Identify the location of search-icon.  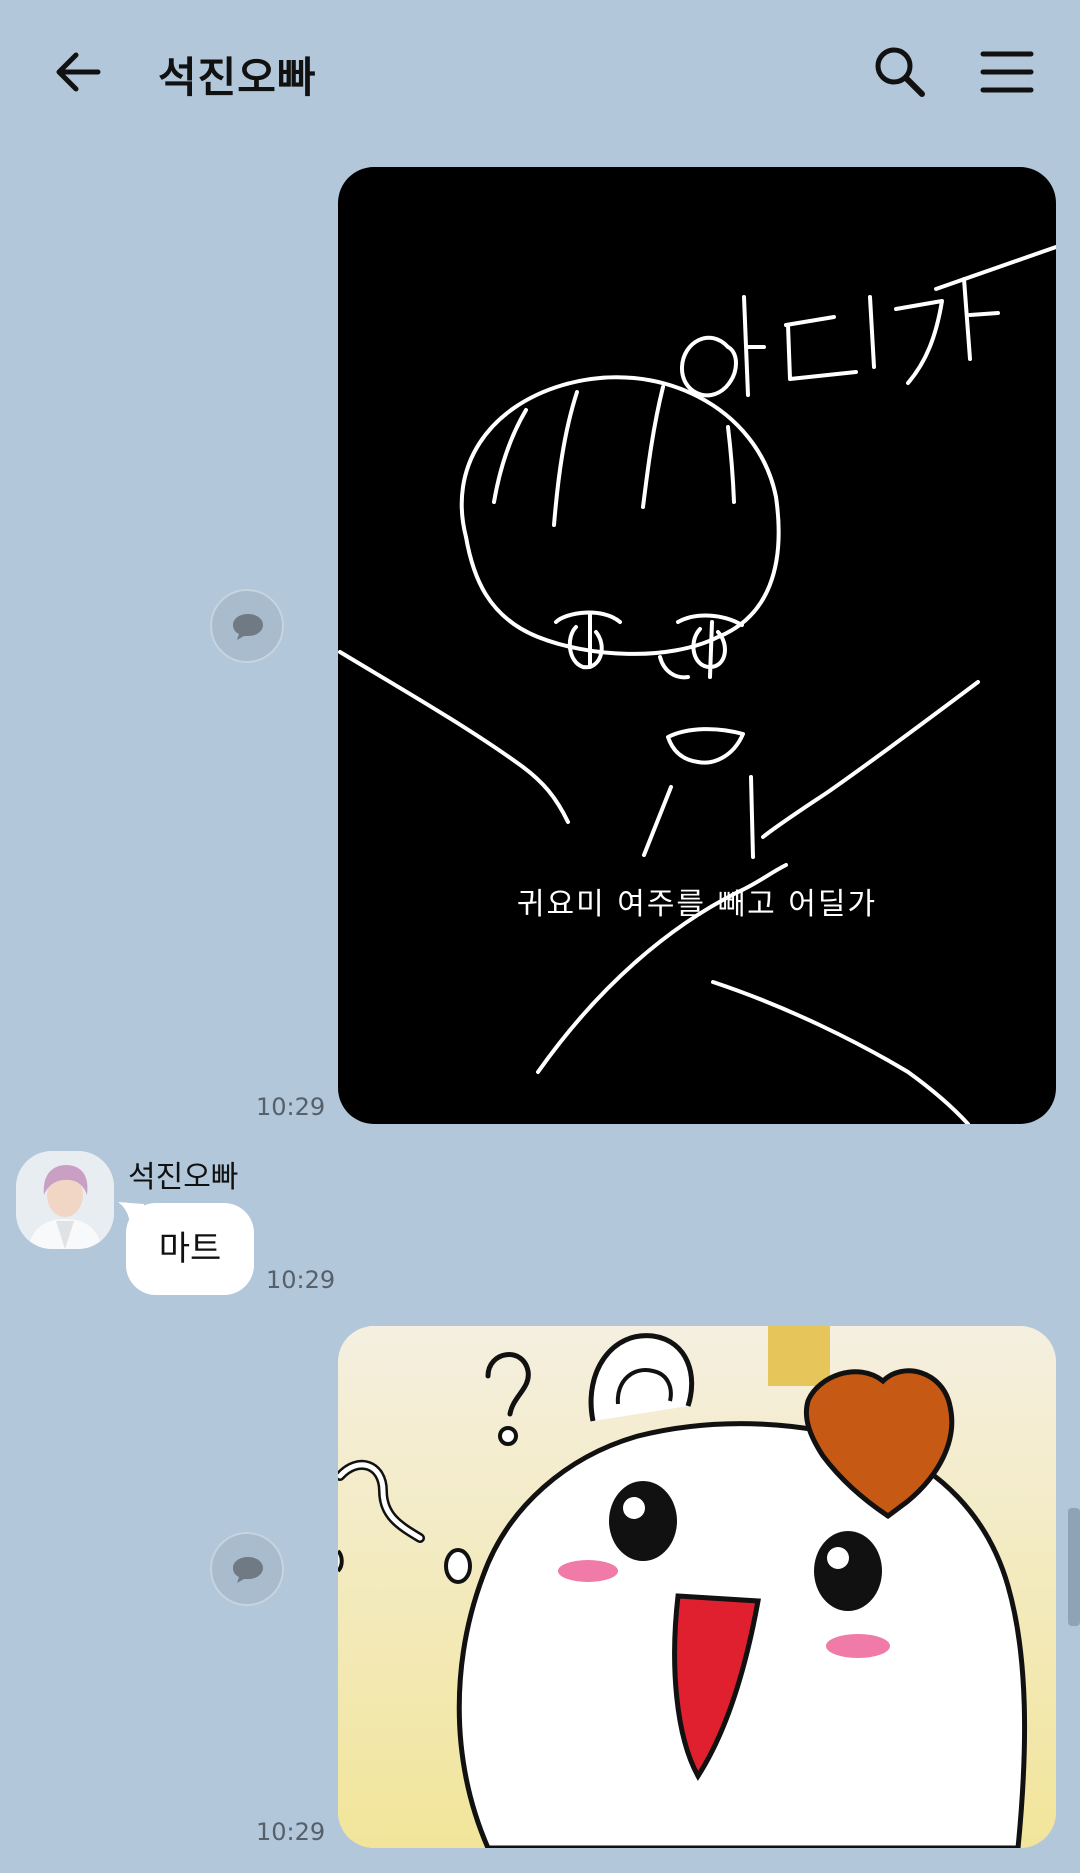
(900, 72).